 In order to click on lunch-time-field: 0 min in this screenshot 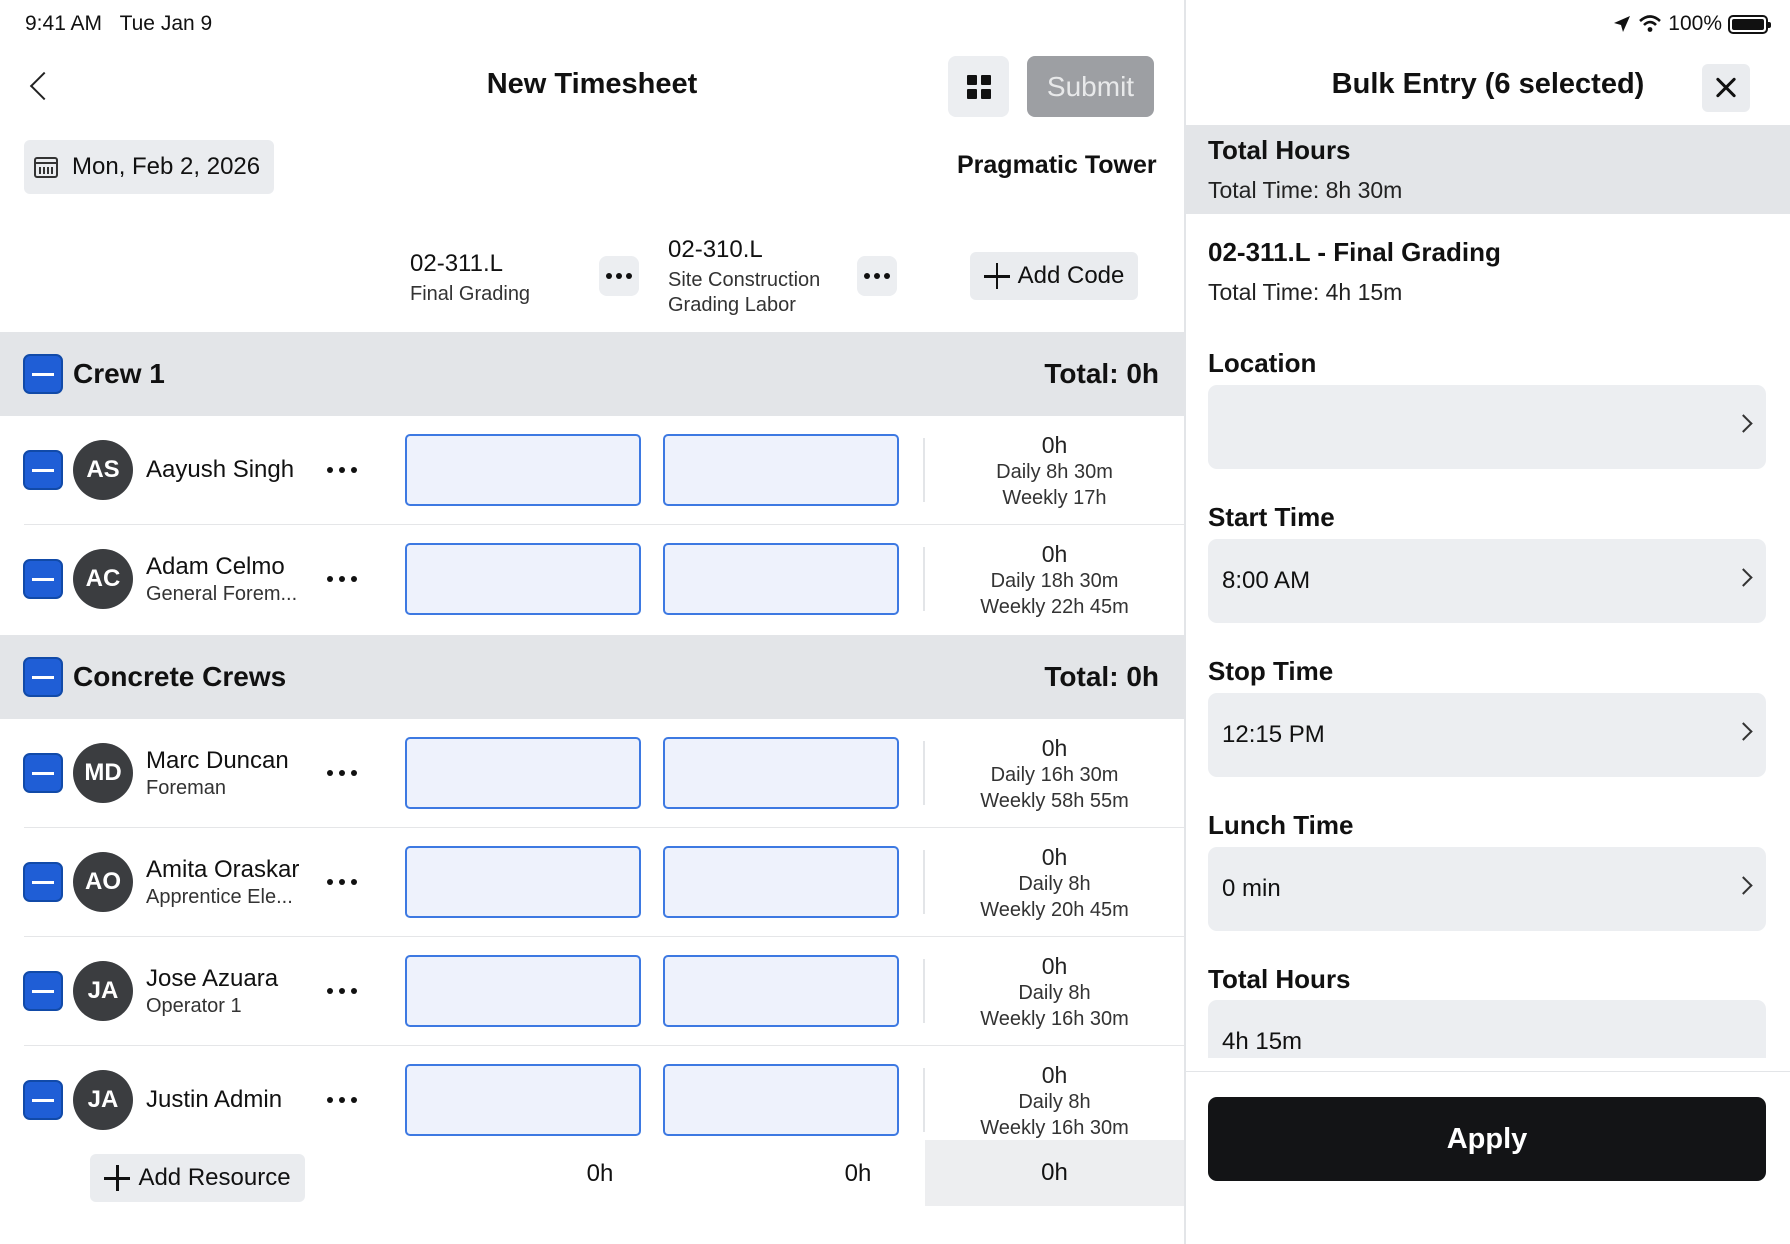, I will do `click(1487, 889)`.